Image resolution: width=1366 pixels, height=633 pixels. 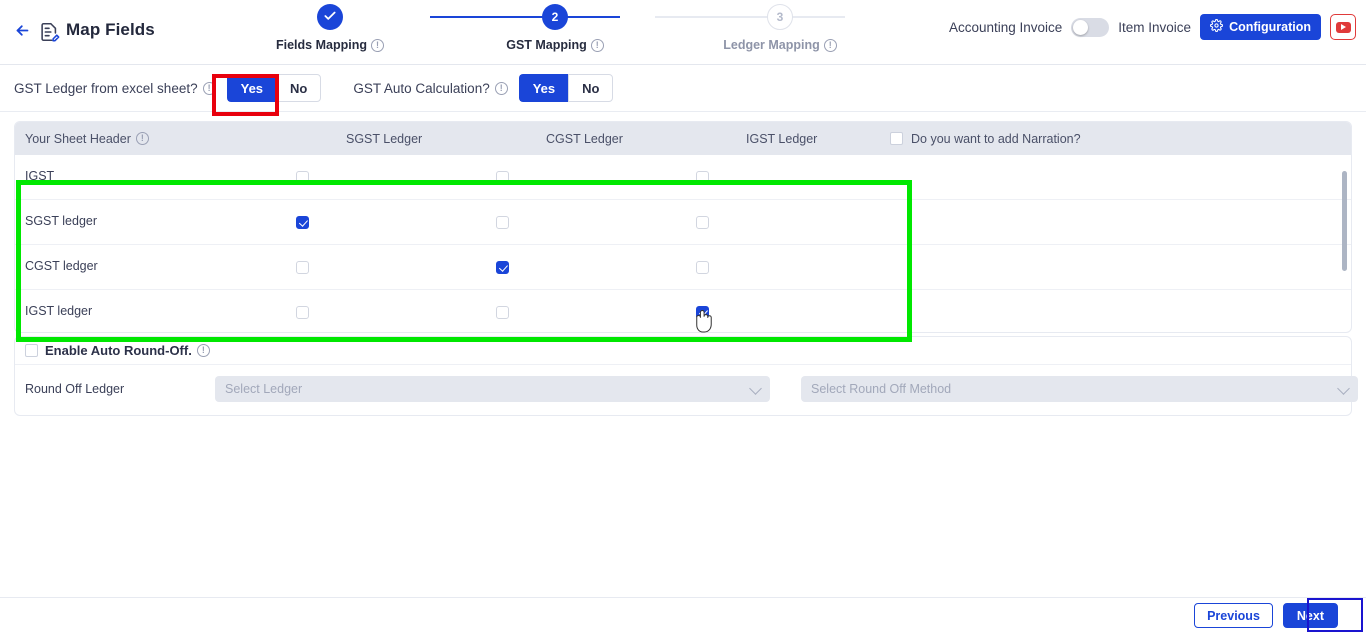 I want to click on step-ledger-mapping: 3 Ledger Mapping !, so click(x=780, y=28).